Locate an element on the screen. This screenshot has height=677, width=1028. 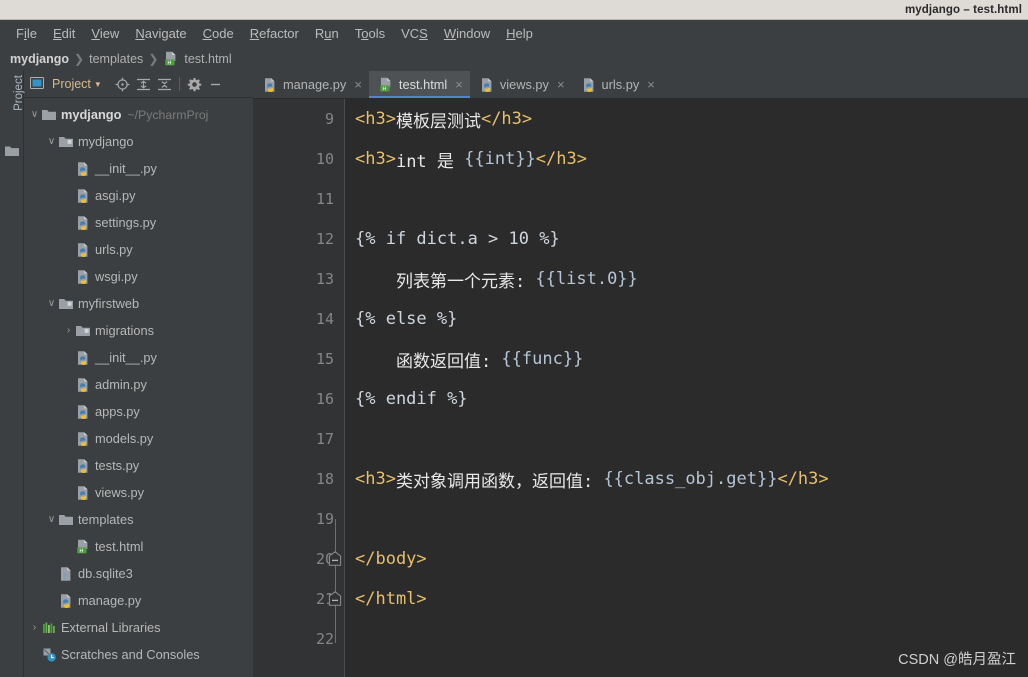
minimize-icon is located at coordinates (215, 84).